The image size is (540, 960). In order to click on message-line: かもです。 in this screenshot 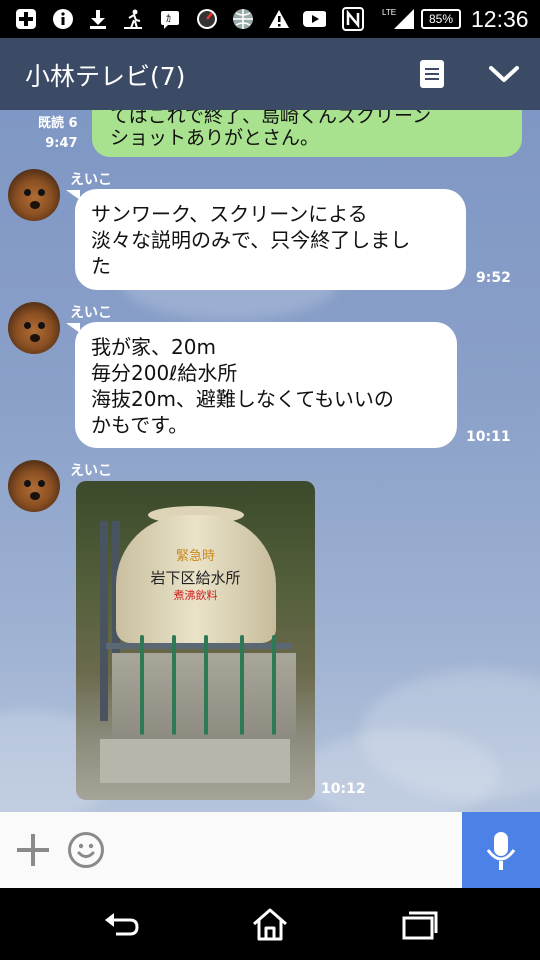, I will do `click(140, 425)`.